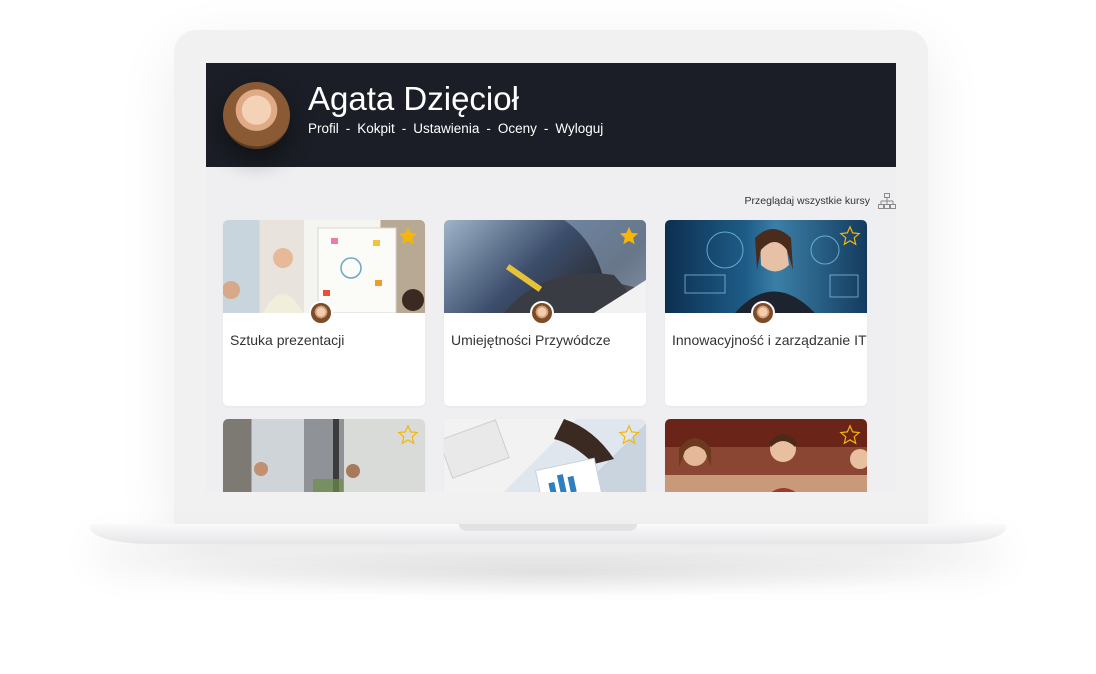 The width and height of the screenshot is (1096, 674). What do you see at coordinates (769, 340) in the screenshot?
I see `course-title: Innowacyjność i zarządzanie IT` at bounding box center [769, 340].